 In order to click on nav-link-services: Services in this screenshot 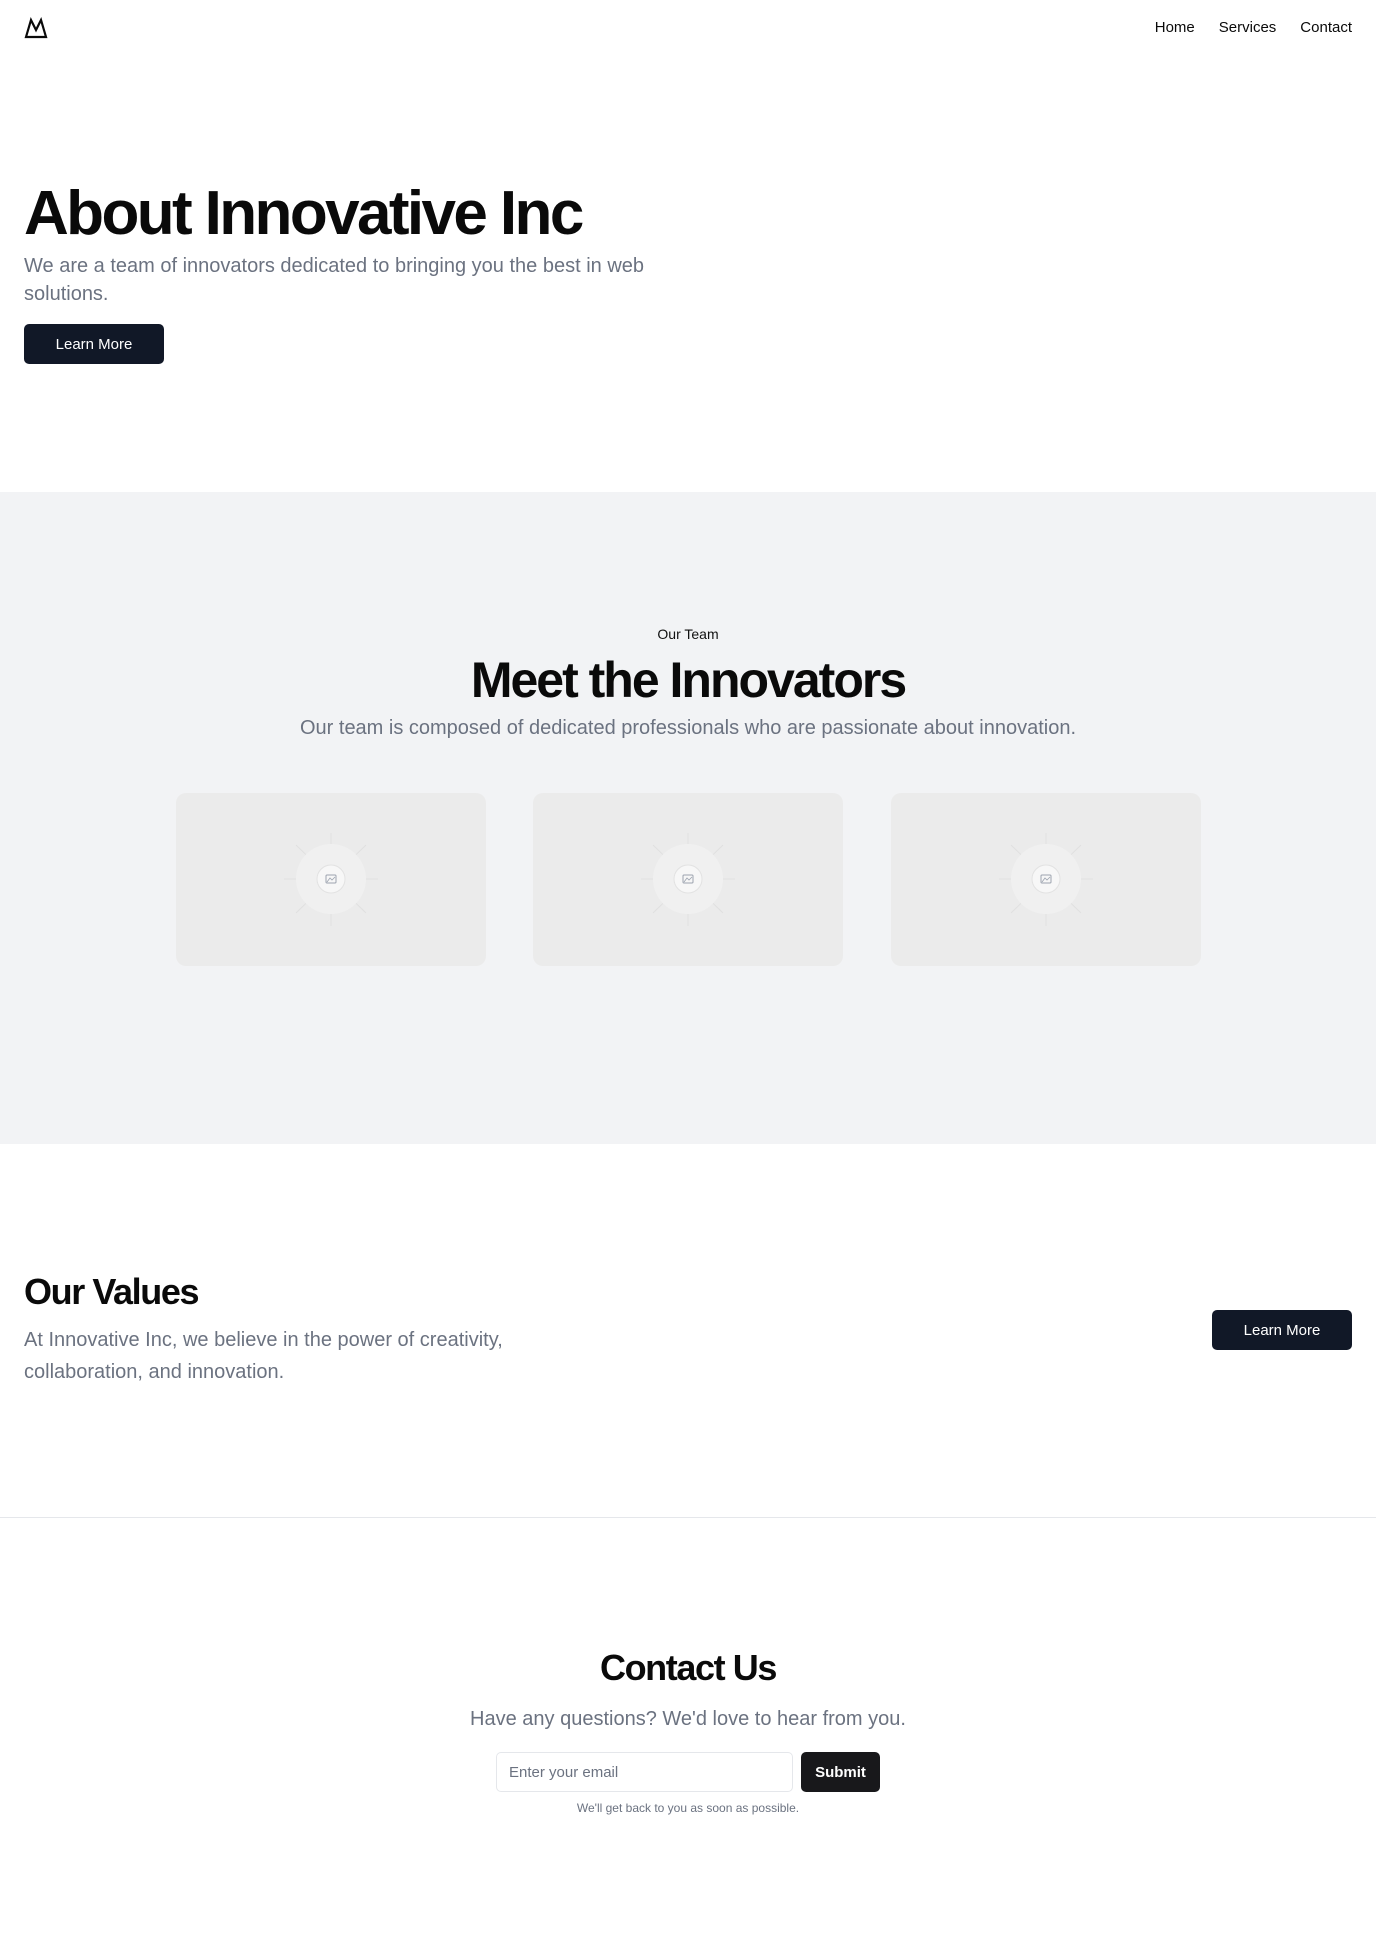, I will do `click(1248, 28)`.